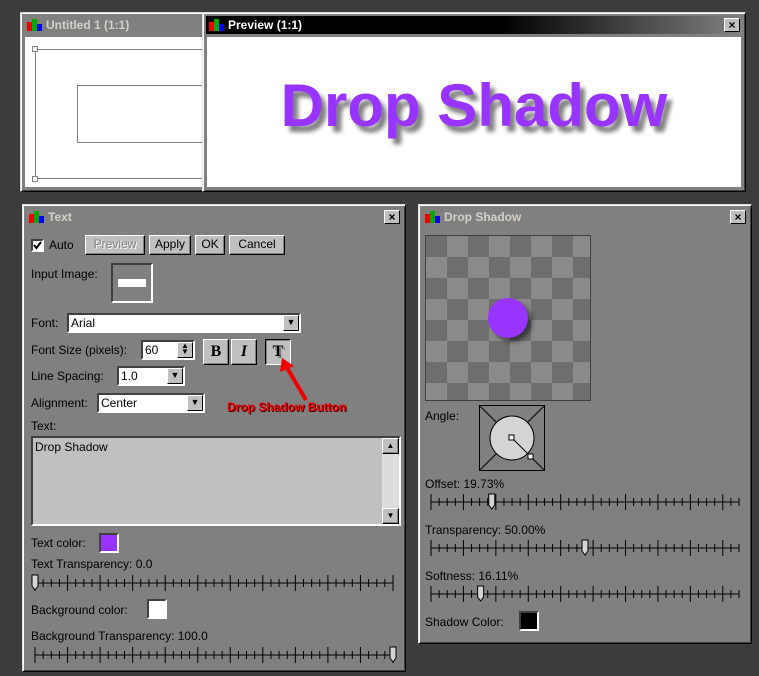 The width and height of the screenshot is (759, 676). Describe the element at coordinates (214, 583) in the screenshot. I see `text-transparency-slider` at that location.